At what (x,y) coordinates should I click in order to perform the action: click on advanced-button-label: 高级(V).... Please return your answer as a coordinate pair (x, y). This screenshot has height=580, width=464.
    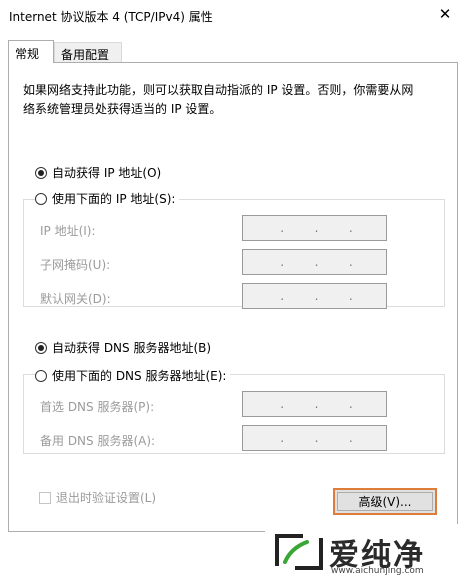
    Looking at the image, I should click on (385, 501).